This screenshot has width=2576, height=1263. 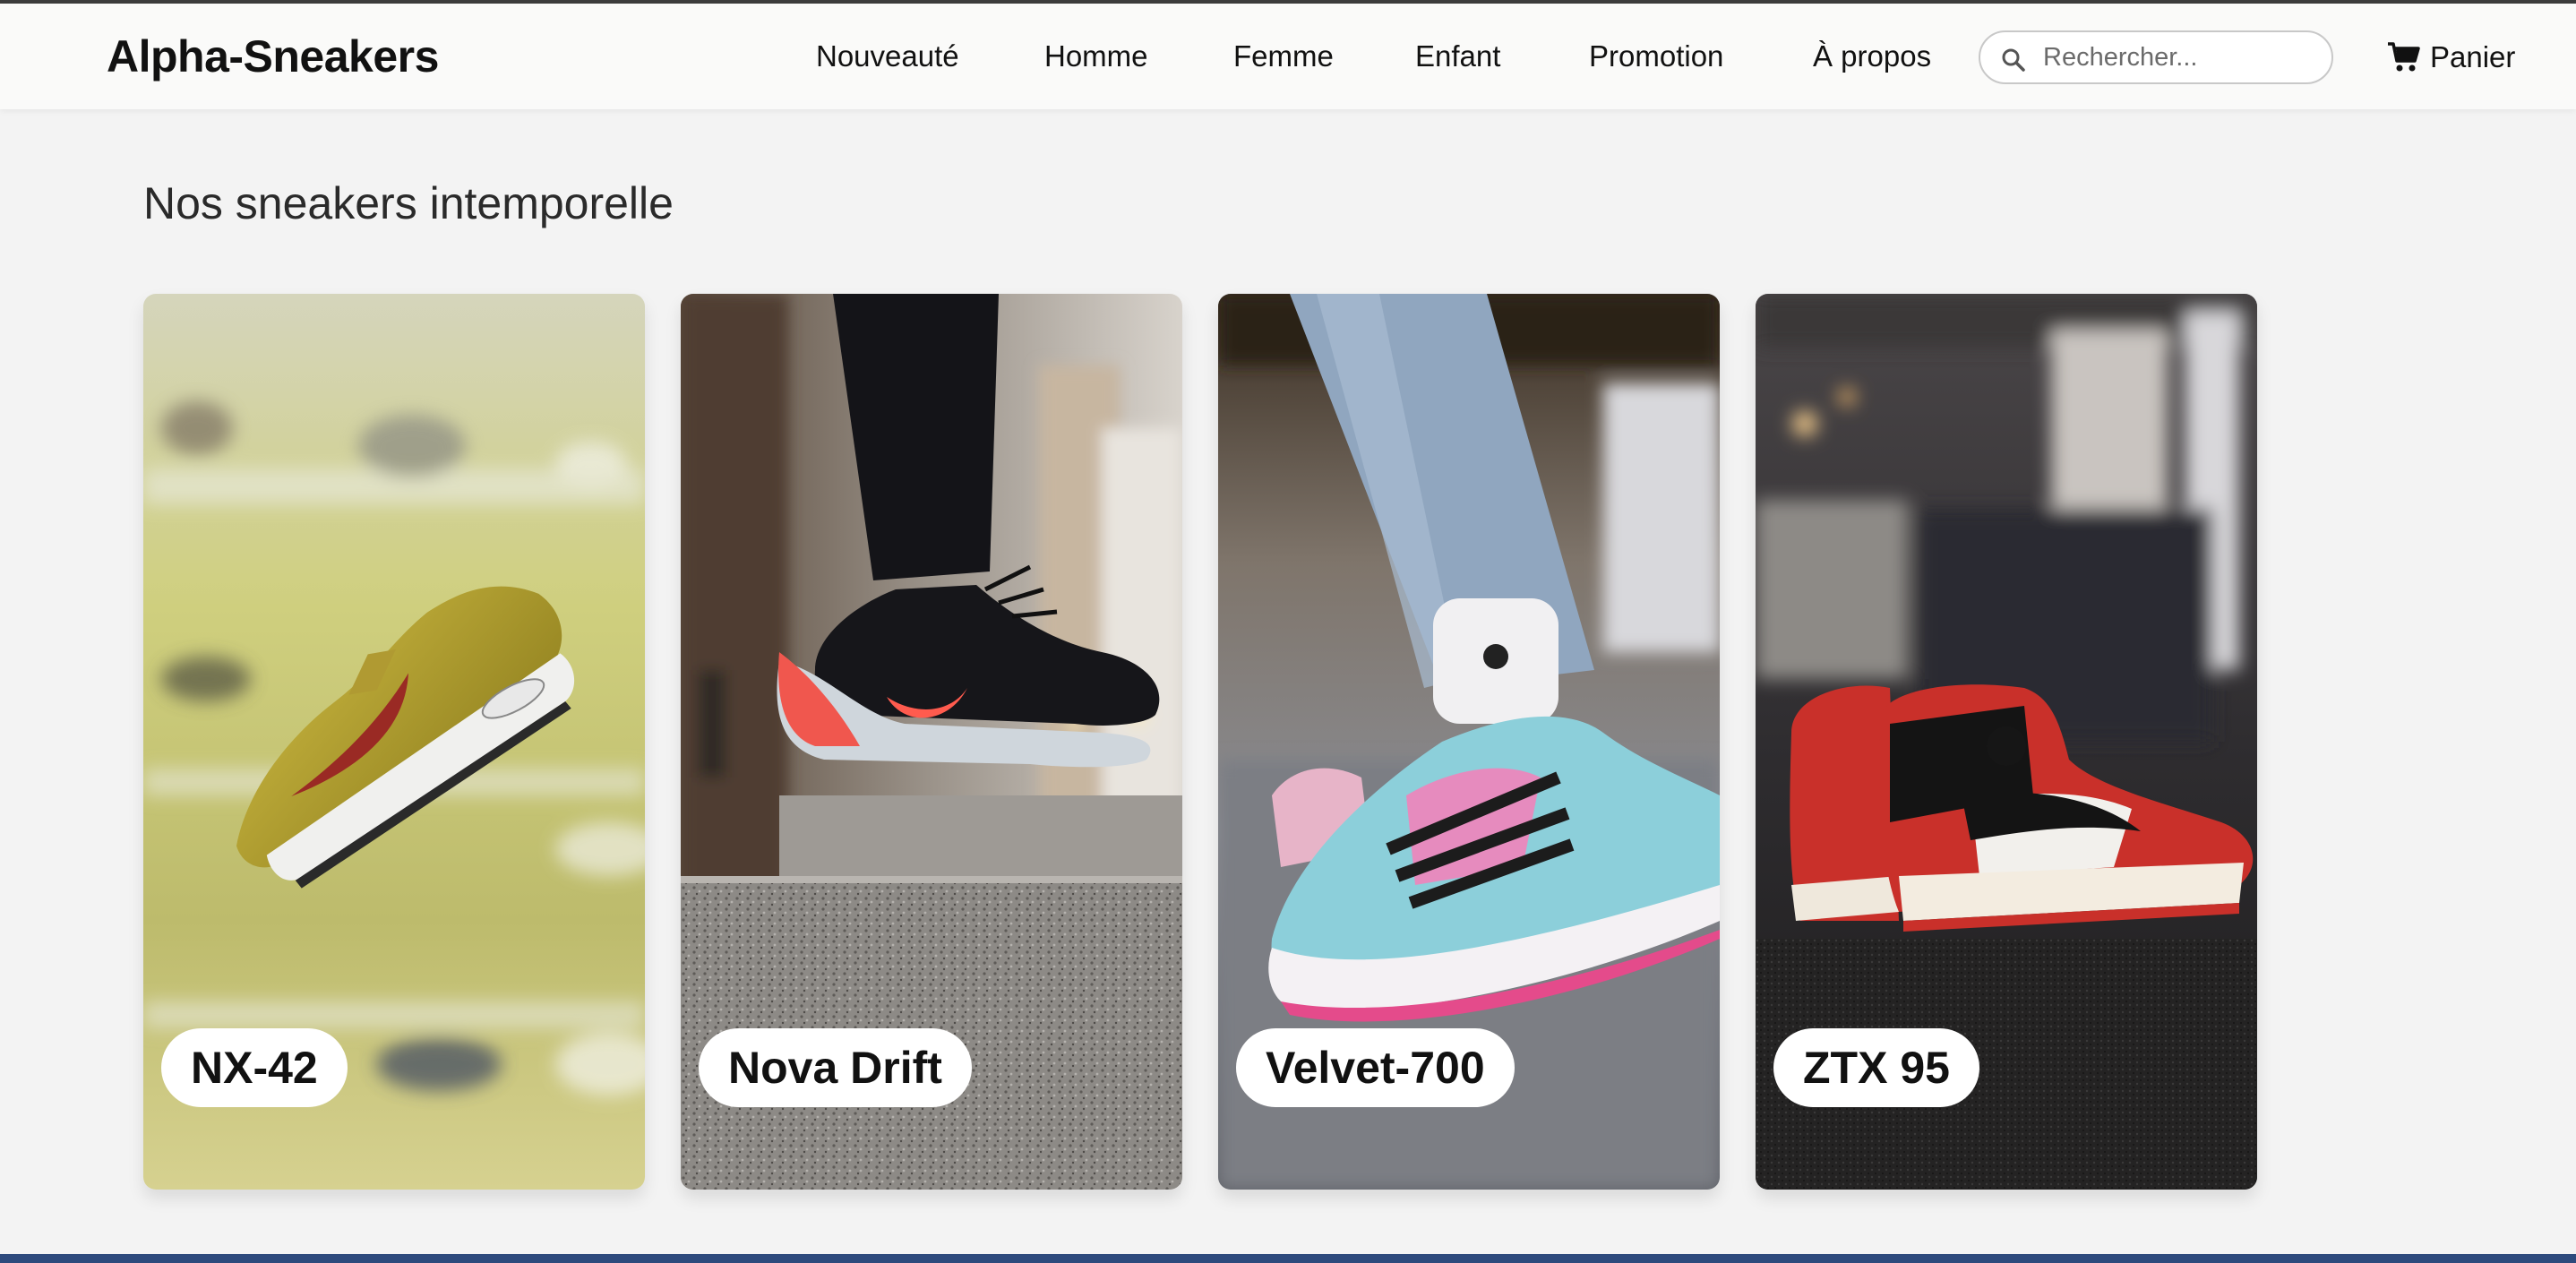 I want to click on cart-label: Panier, so click(x=2473, y=56).